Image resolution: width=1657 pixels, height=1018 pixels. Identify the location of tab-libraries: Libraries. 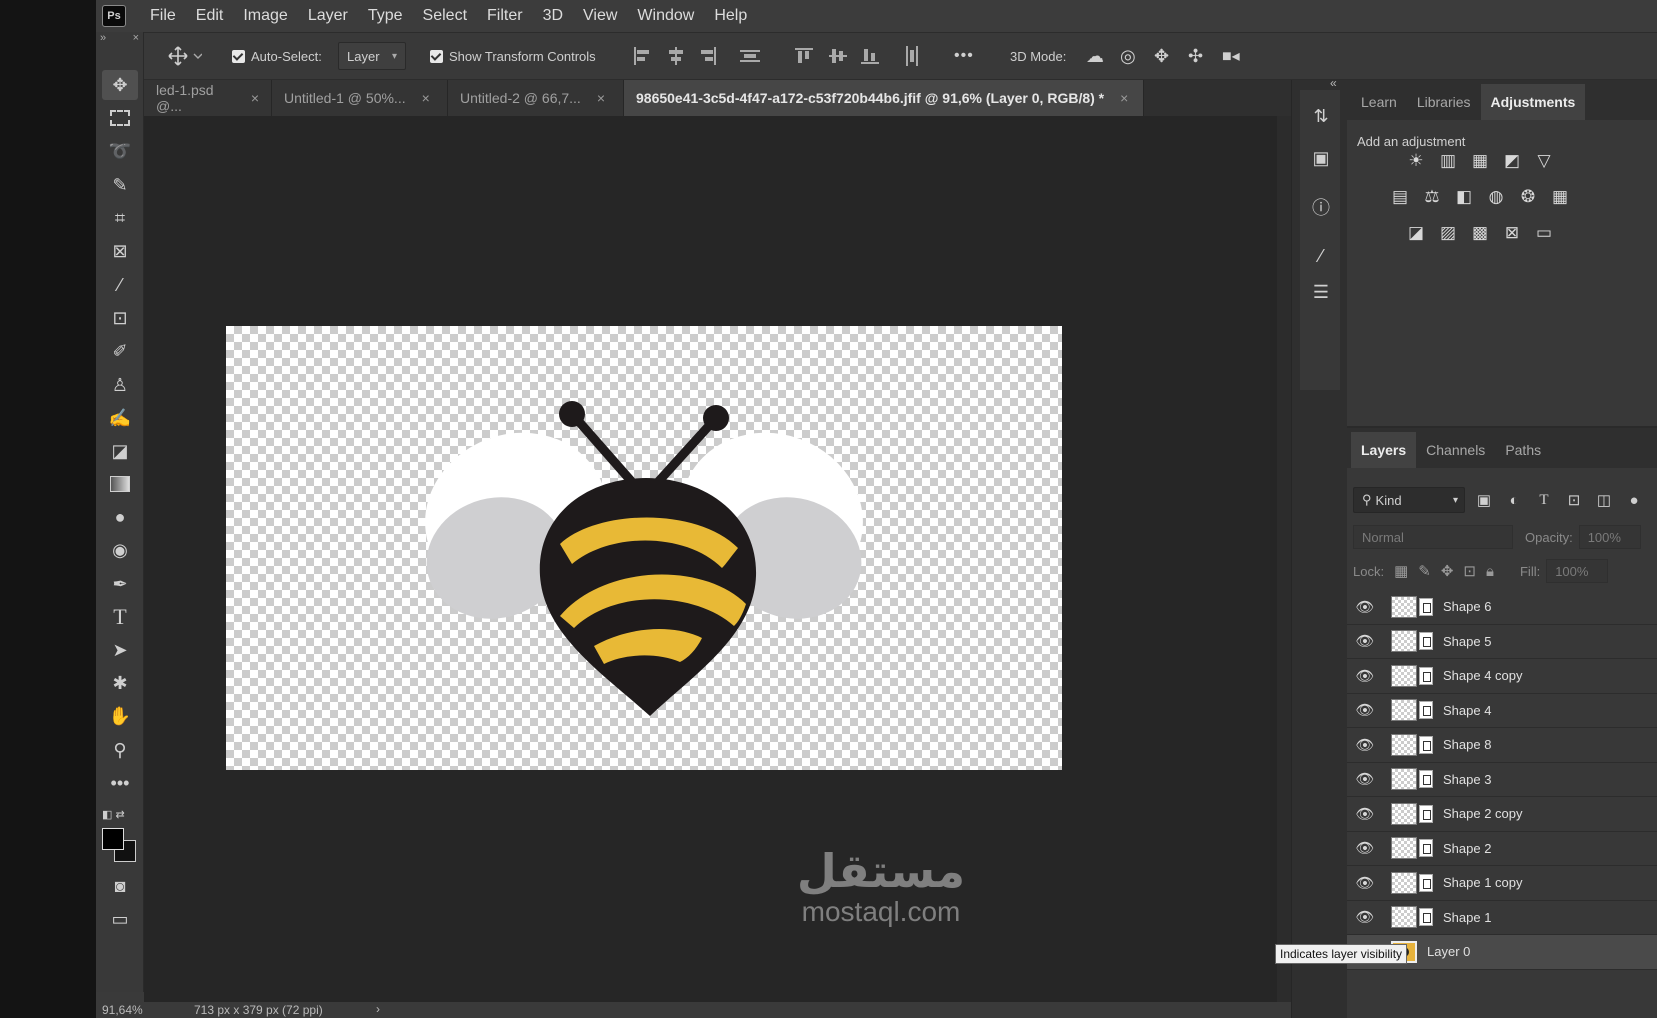
(1444, 102).